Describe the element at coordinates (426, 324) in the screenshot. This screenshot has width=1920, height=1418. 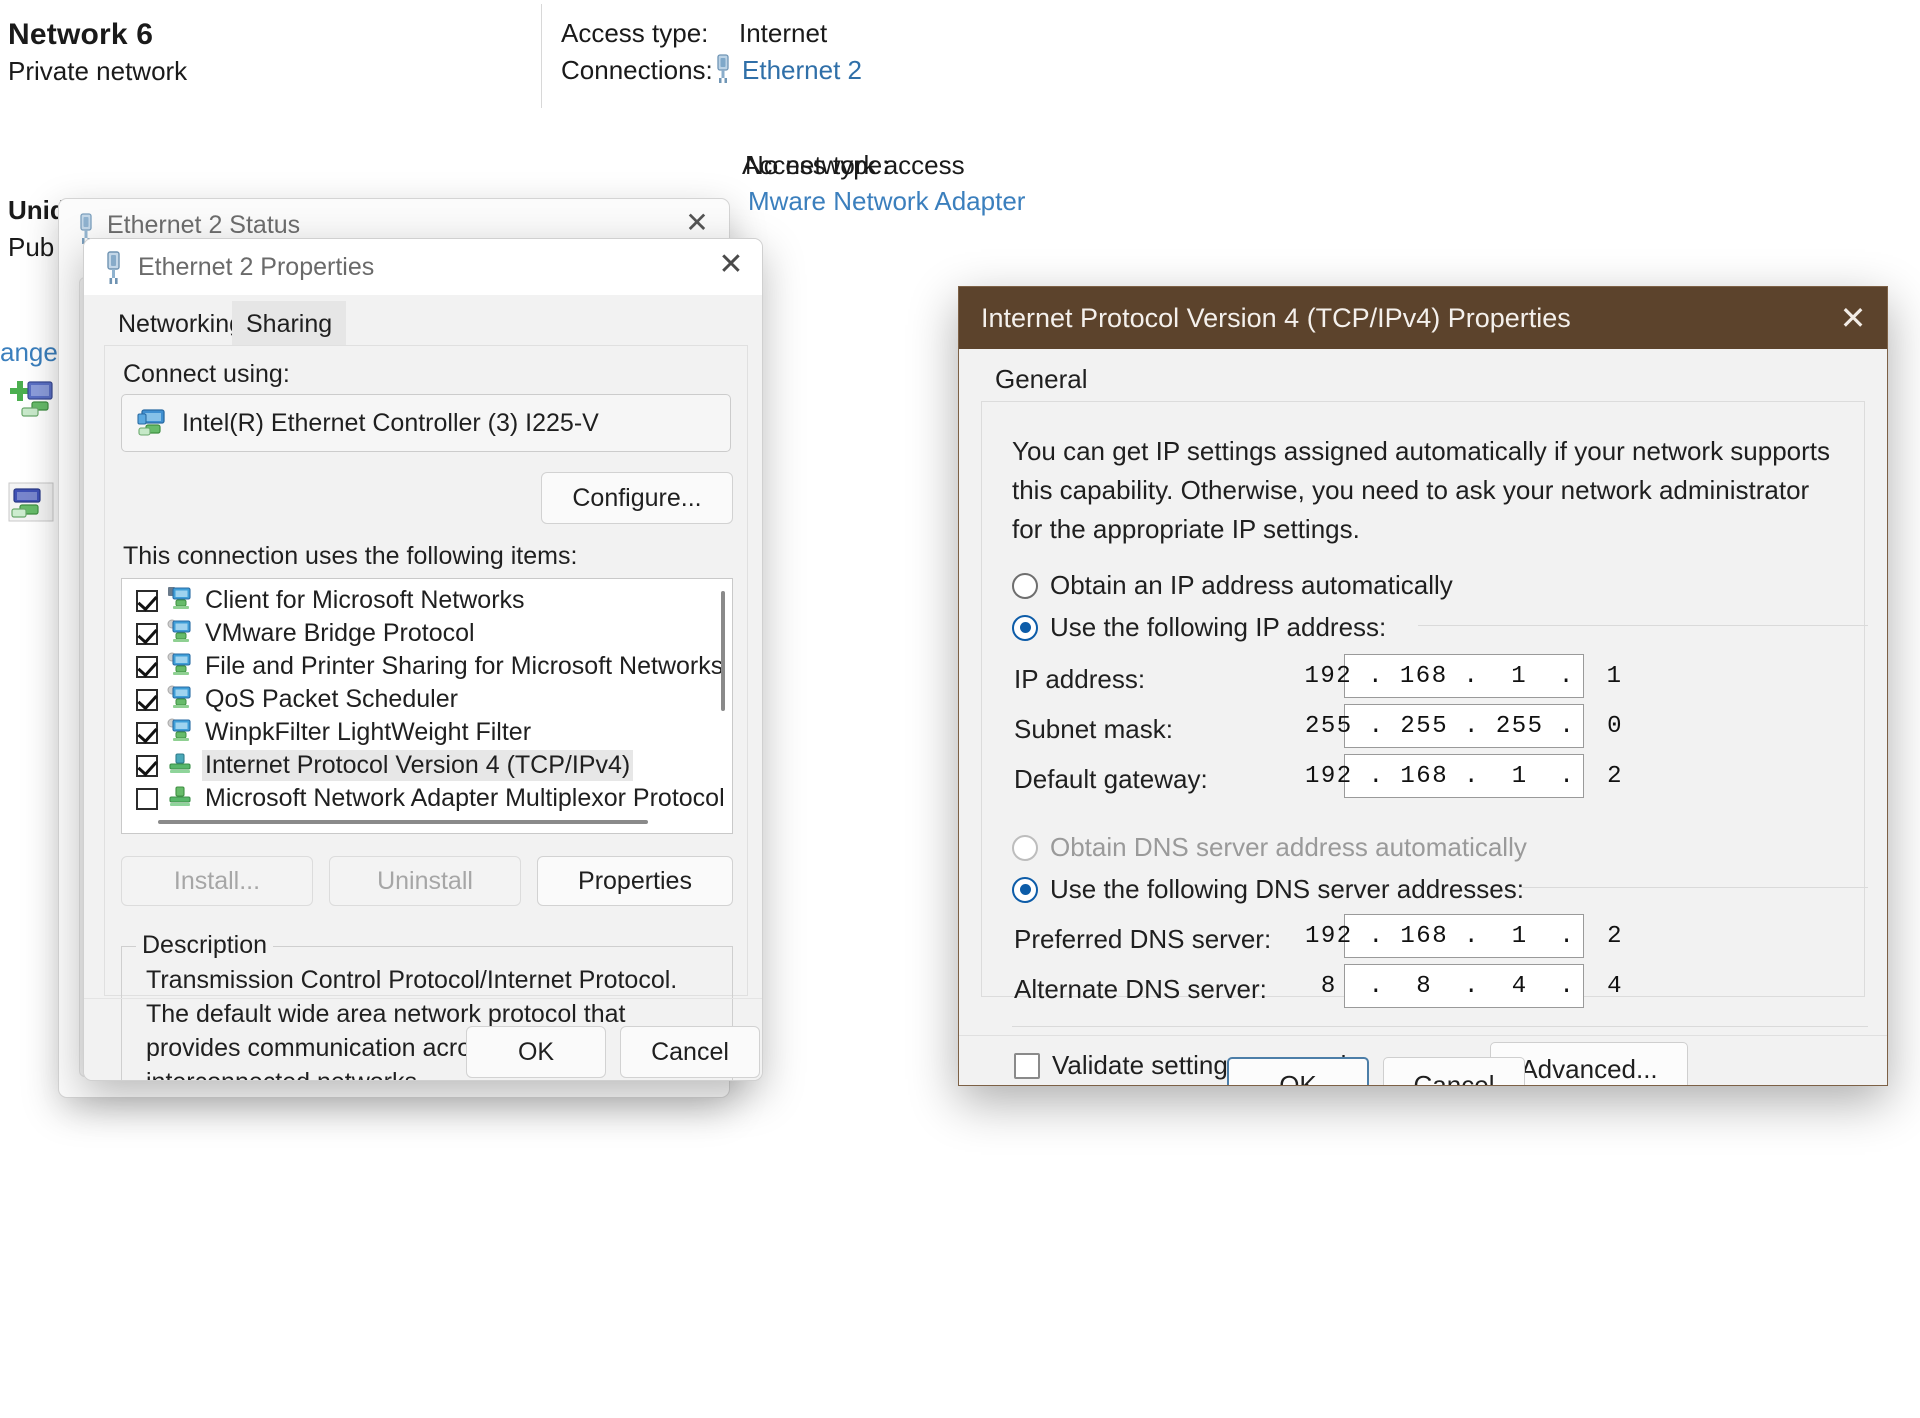
I see `properties-tabstrip: Networking Sharing` at that location.